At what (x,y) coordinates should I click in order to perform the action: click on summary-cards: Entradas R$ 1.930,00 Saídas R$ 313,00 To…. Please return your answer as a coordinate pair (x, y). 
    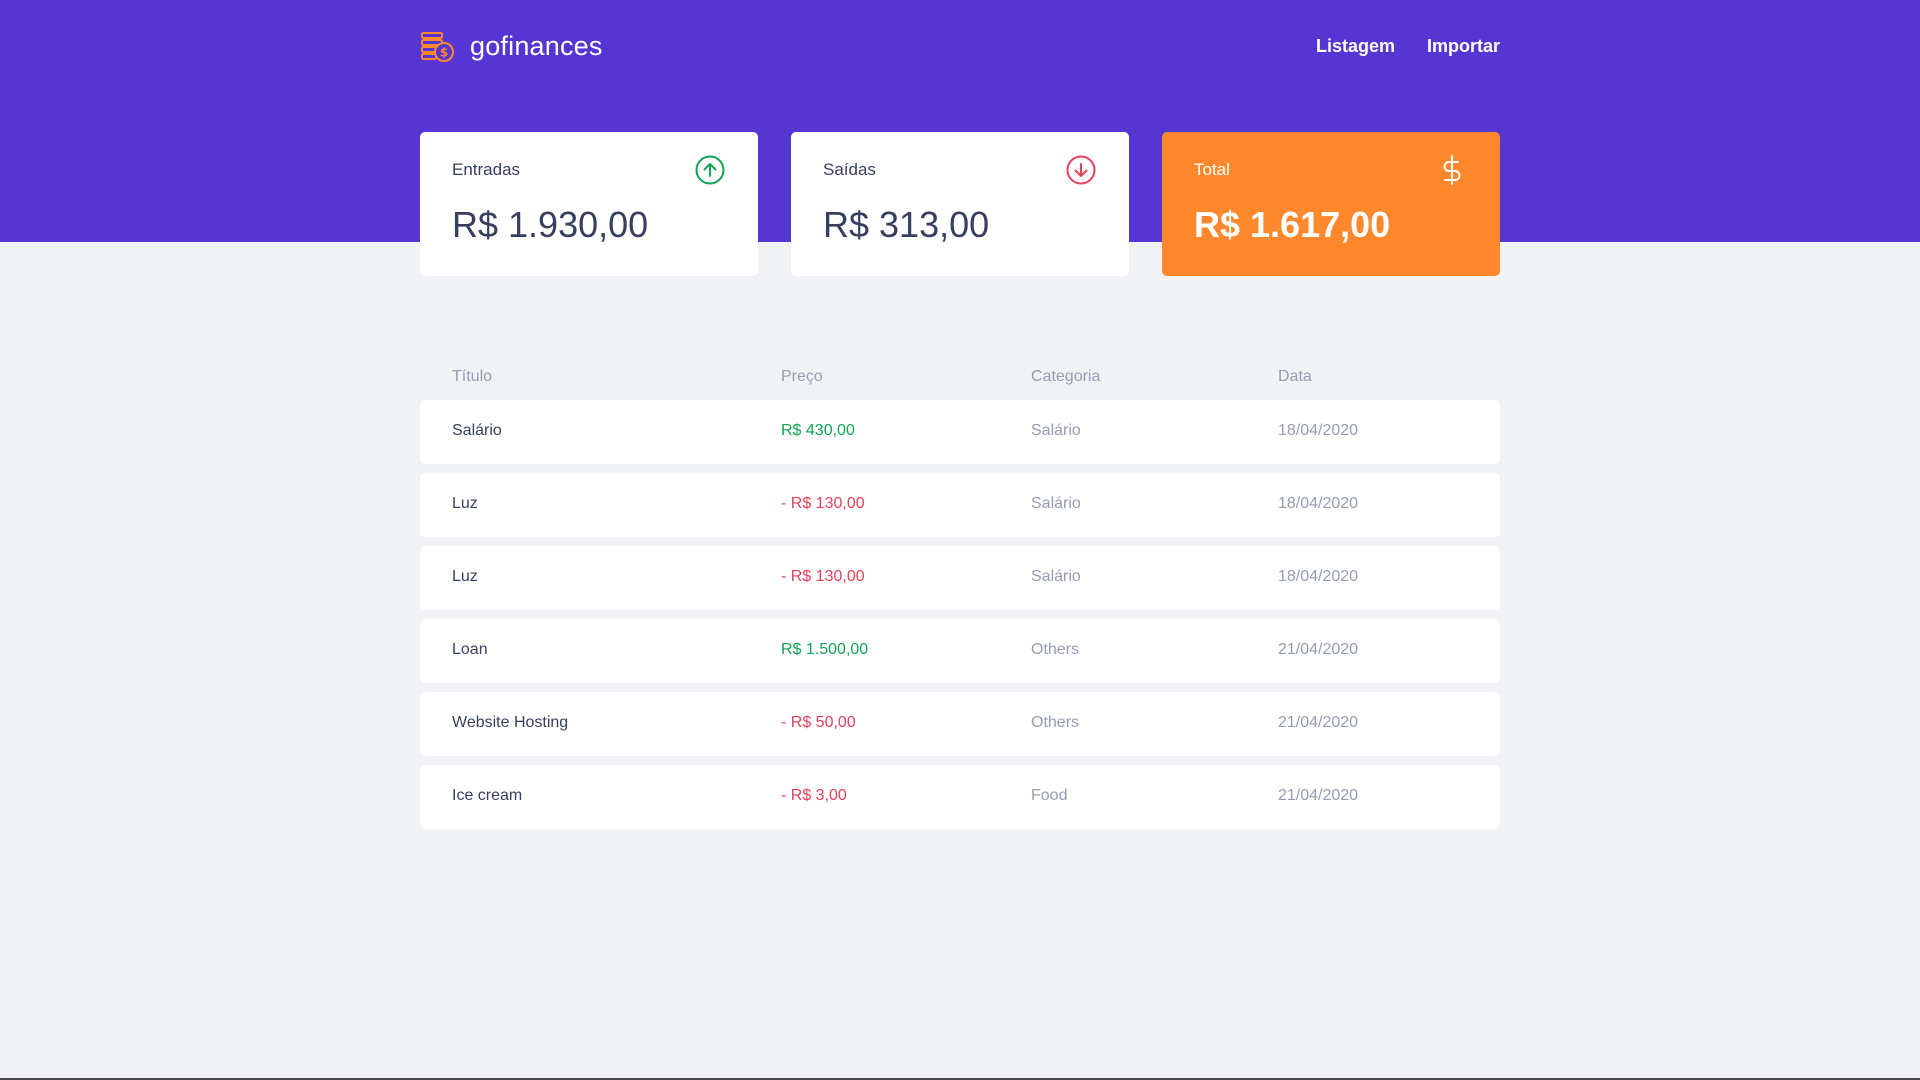
    Looking at the image, I should click on (960, 204).